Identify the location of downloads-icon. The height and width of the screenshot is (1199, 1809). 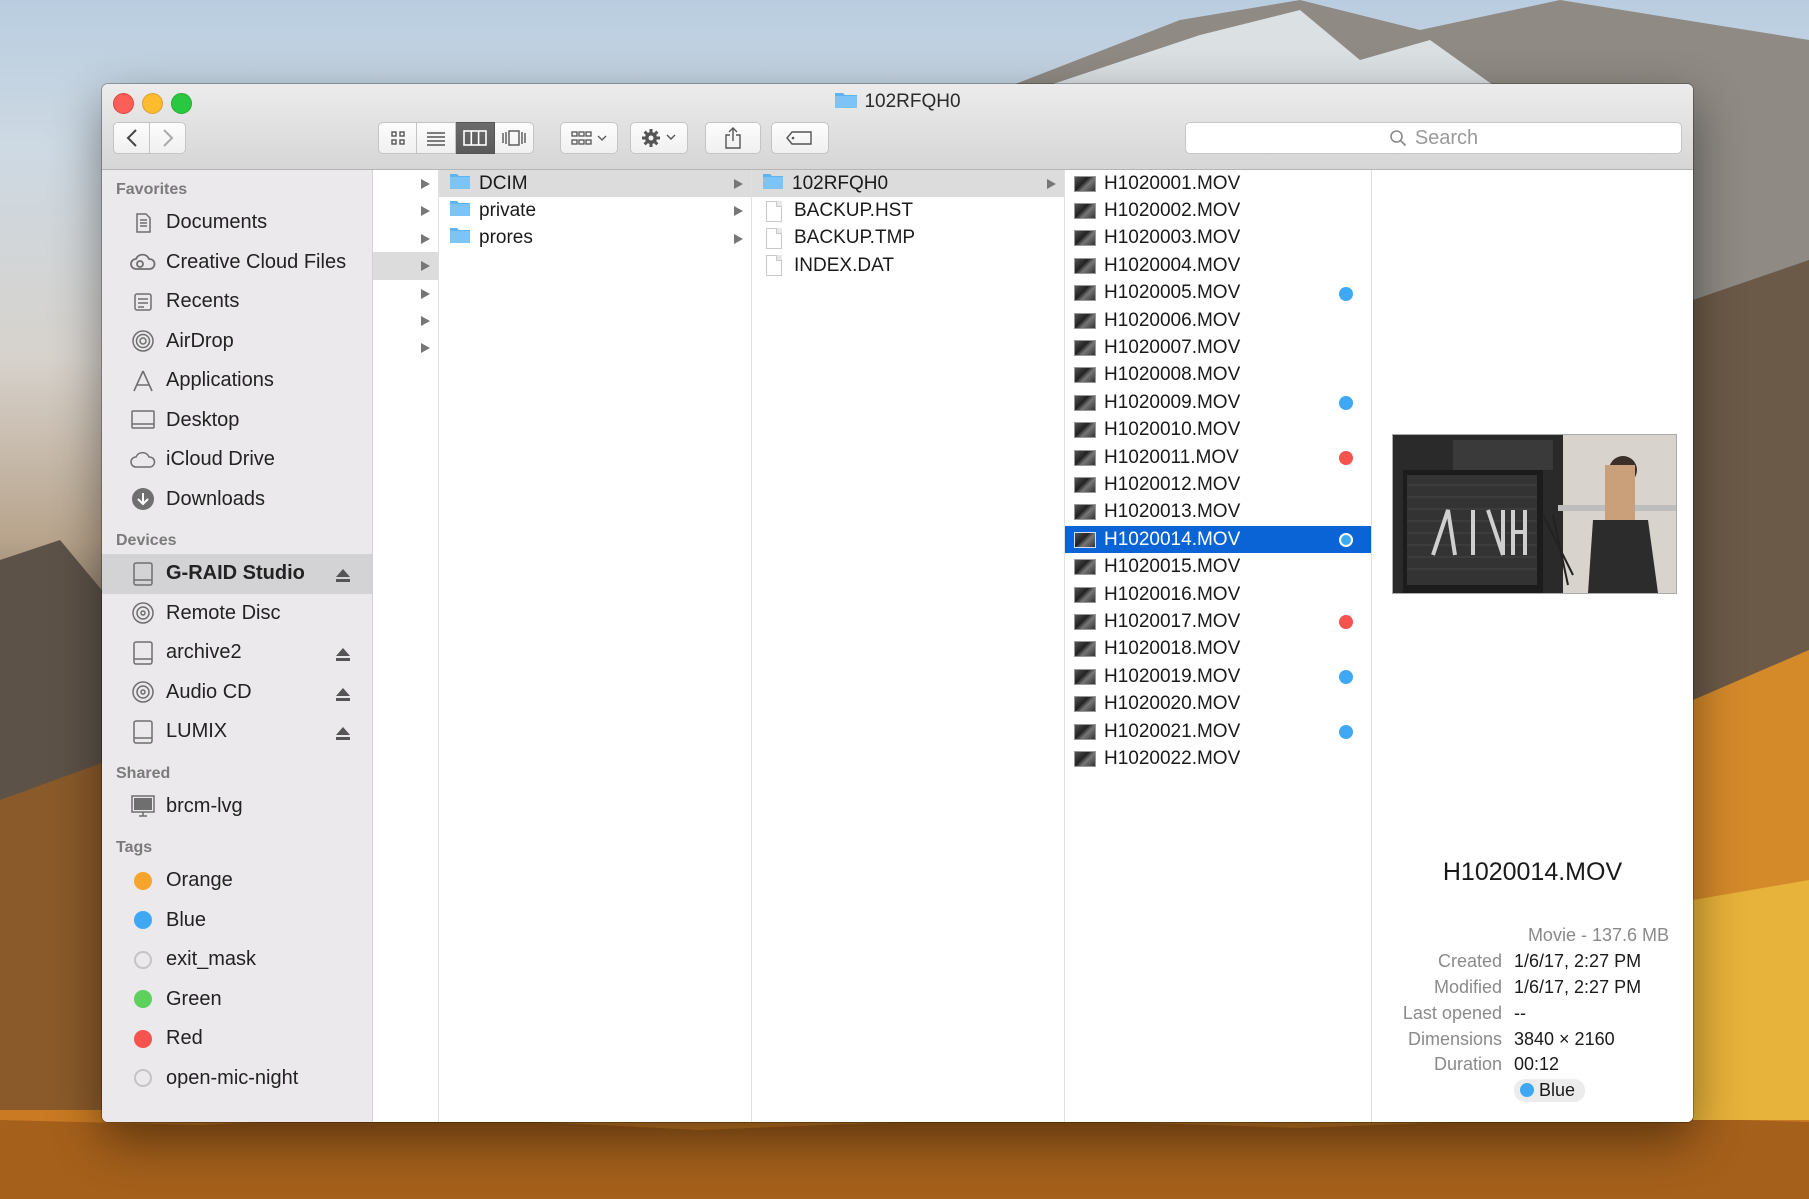
(143, 499).